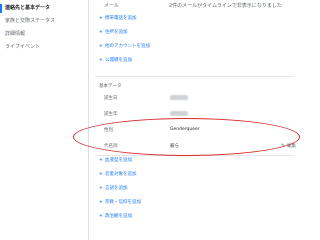 The image size is (320, 240). Describe the element at coordinates (111, 98) in the screenshot. I see `birthday-label: 誕生日` at that location.